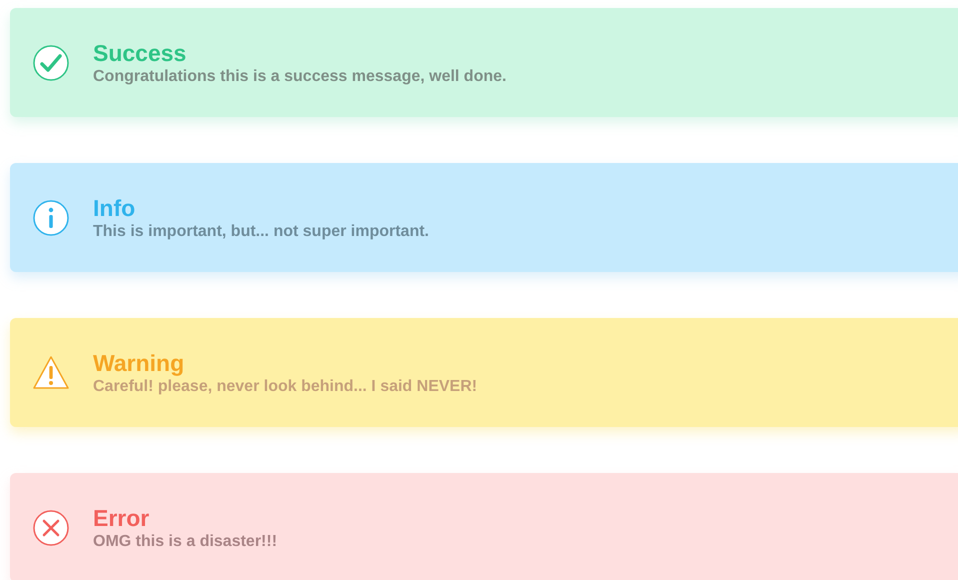 The width and height of the screenshot is (958, 580). Describe the element at coordinates (139, 362) in the screenshot. I see `alert-title: Warning` at that location.